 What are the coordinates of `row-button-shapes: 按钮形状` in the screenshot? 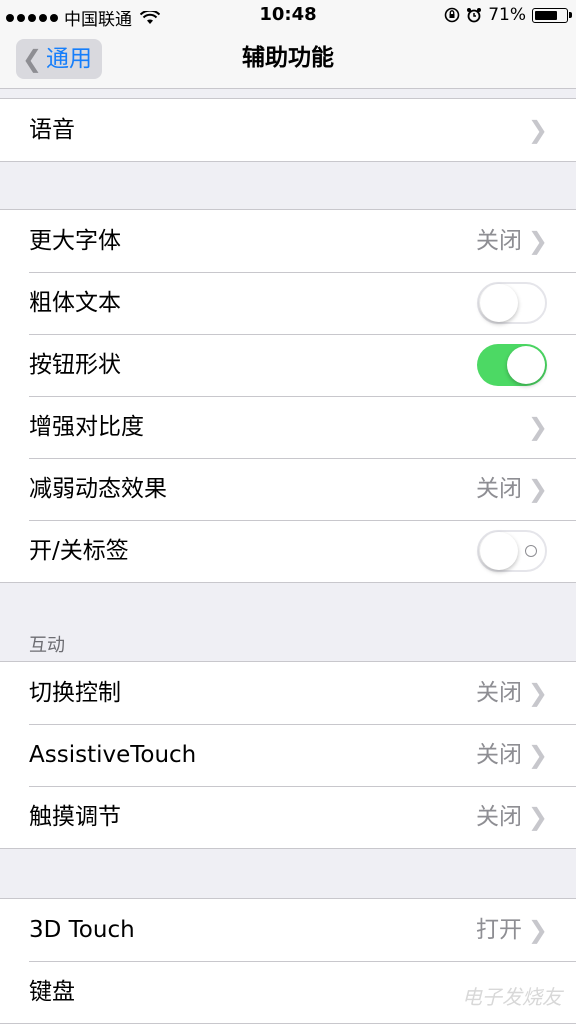 It's located at (288, 365).